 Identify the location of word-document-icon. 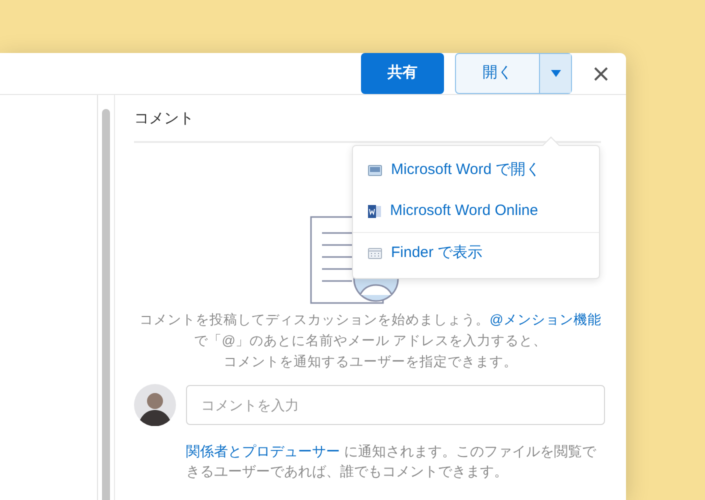
(374, 211).